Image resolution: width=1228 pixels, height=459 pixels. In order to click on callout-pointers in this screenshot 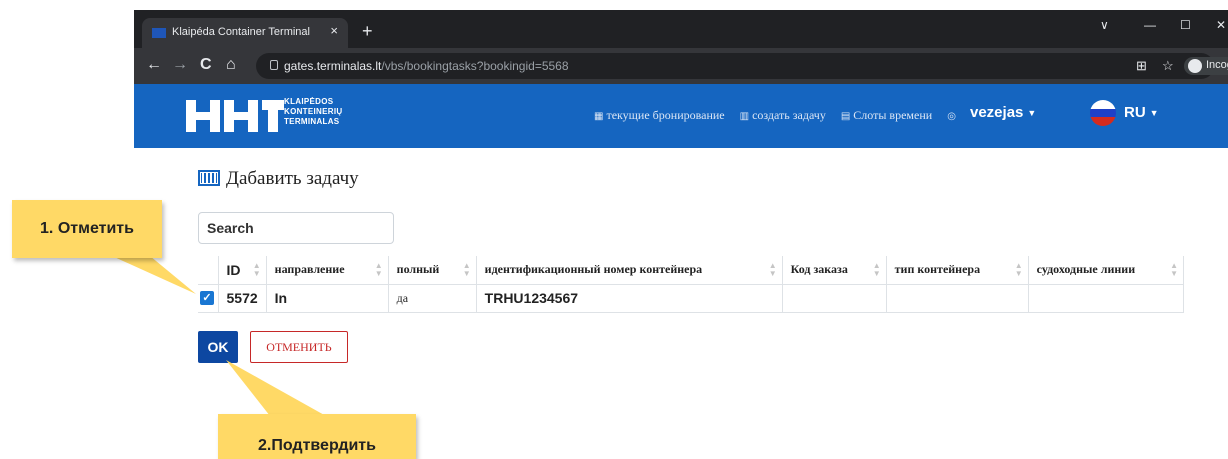, I will do `click(219, 336)`.